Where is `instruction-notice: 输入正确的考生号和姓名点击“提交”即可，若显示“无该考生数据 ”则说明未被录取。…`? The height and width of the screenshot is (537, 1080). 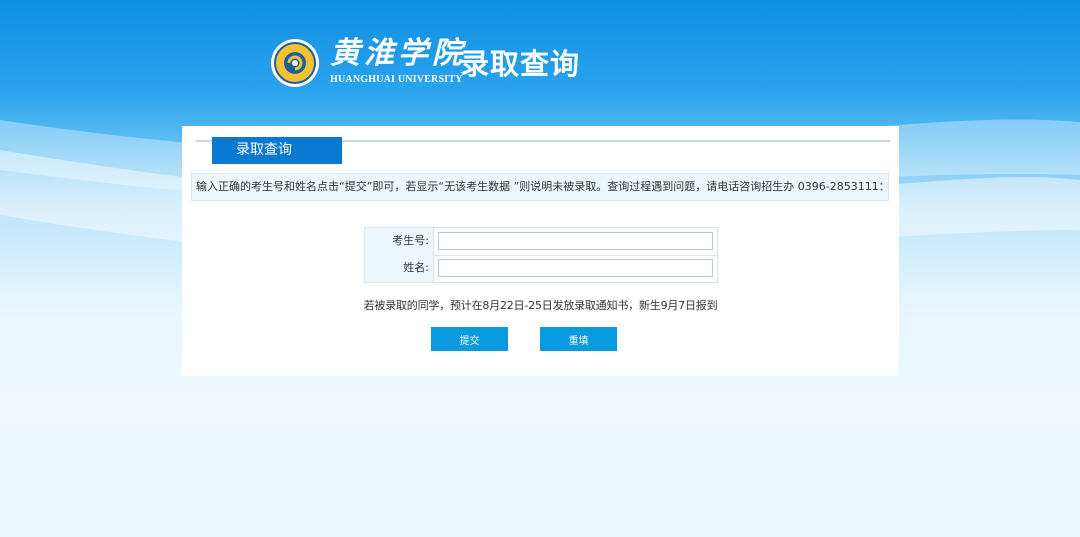
instruction-notice: 输入正确的考生号和姓名点击“提交”即可，若显示“无该考生数据 ”则说明未被录取。… is located at coordinates (540, 187).